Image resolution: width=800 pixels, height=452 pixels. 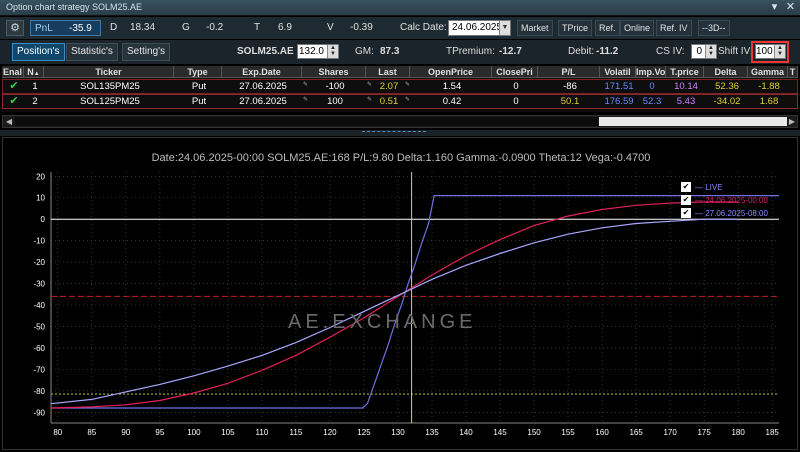 I want to click on row-delta: -34.02, so click(x=727, y=101).